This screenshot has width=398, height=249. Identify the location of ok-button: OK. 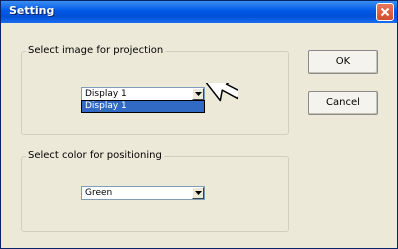
(343, 62).